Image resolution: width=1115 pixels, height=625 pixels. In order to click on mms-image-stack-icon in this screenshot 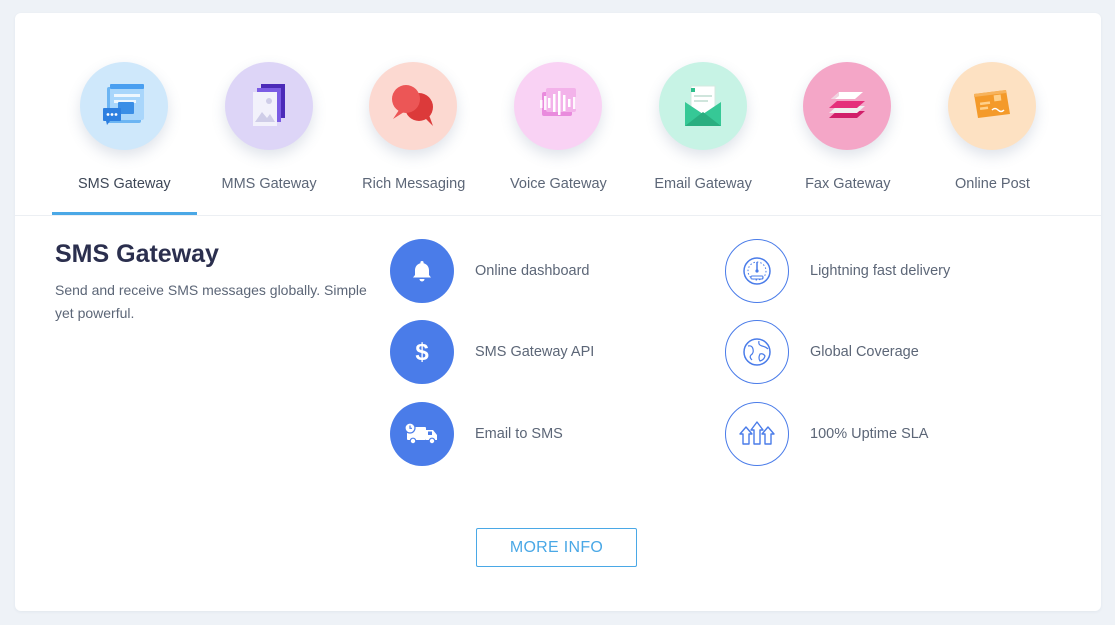, I will do `click(268, 105)`.